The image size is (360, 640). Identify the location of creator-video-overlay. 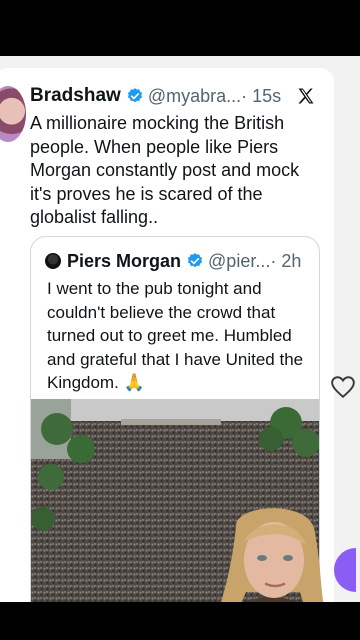
(271, 549).